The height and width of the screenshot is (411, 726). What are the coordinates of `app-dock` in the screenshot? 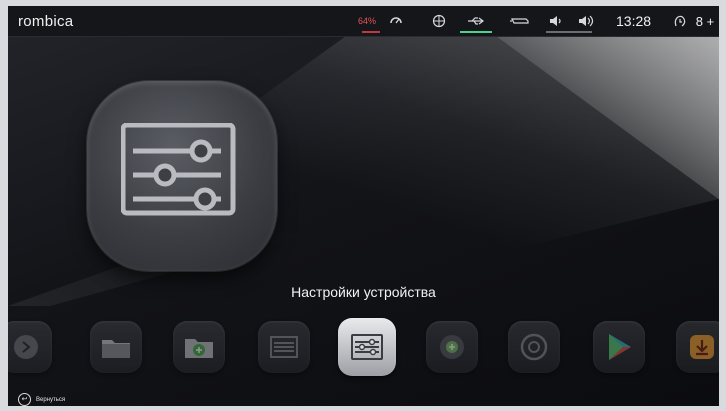 It's located at (363, 346).